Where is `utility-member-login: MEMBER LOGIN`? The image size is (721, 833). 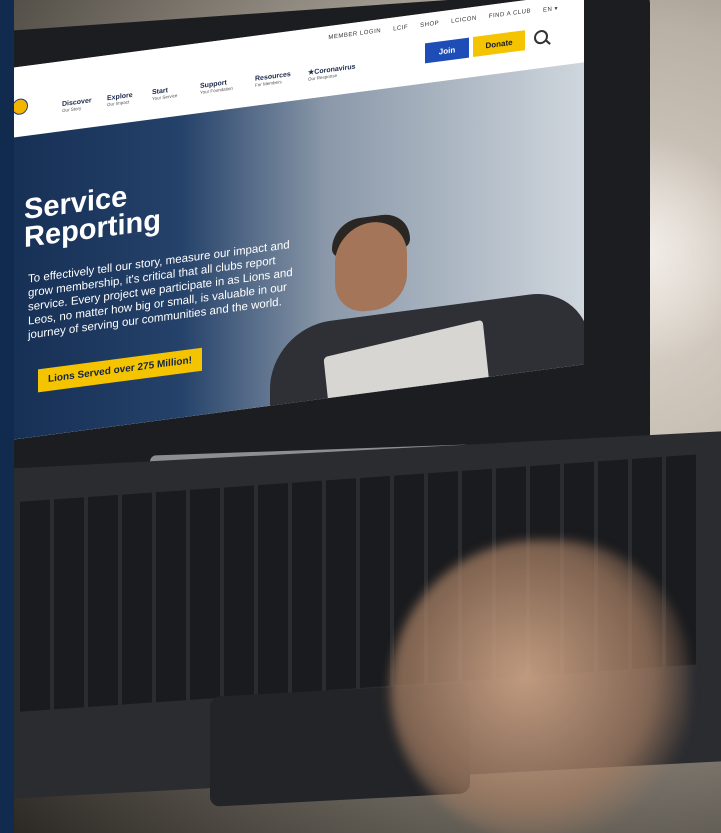 utility-member-login: MEMBER LOGIN is located at coordinates (354, 35).